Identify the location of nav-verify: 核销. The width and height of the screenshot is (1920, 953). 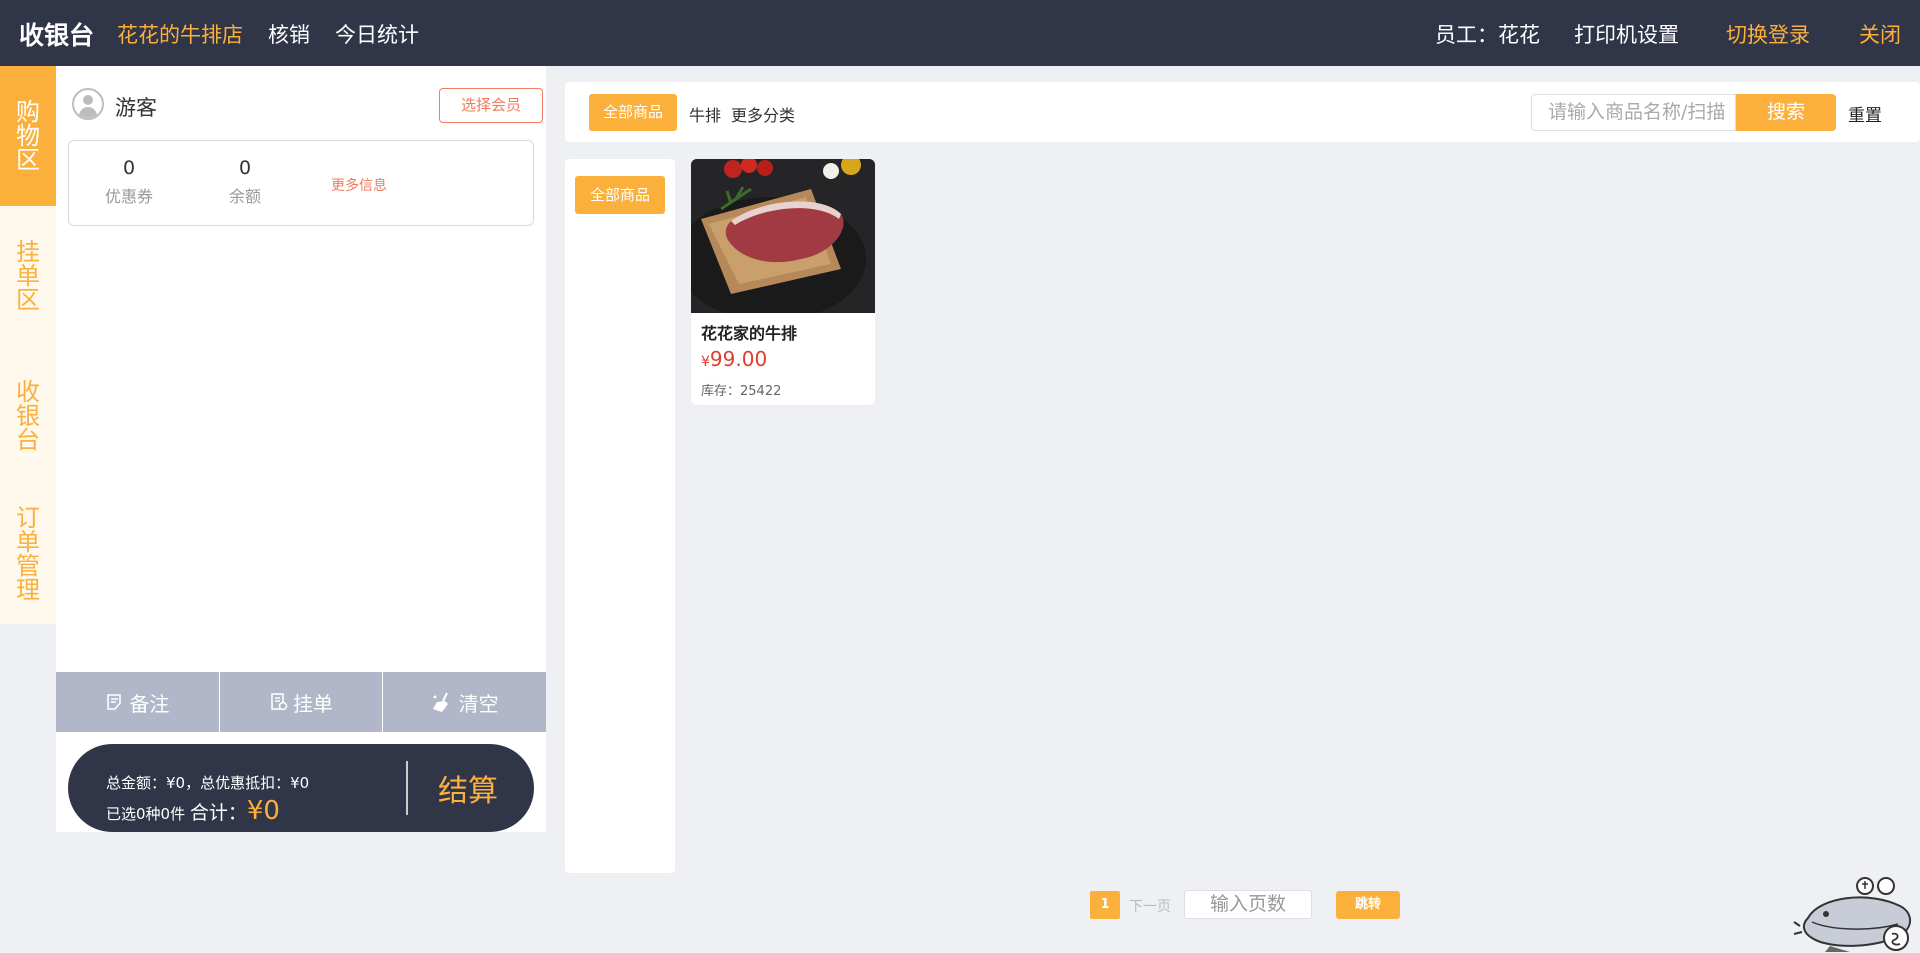
(289, 34).